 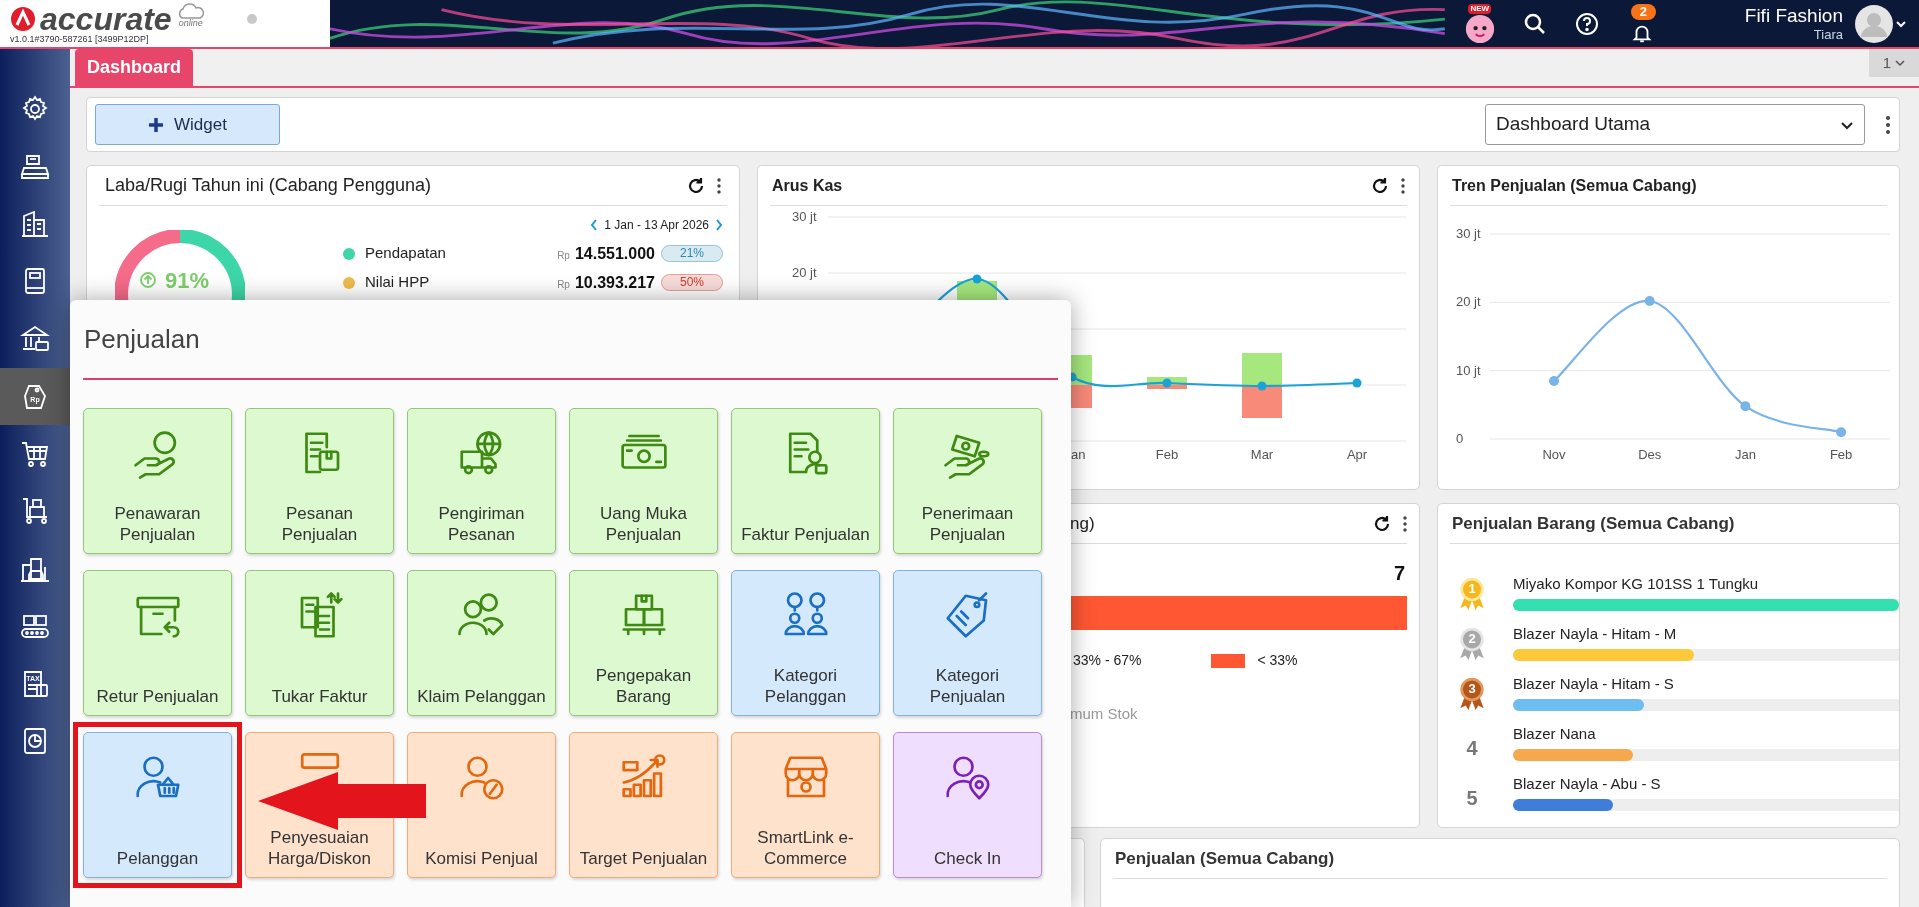 I want to click on mascot-icon, so click(x=1479, y=28).